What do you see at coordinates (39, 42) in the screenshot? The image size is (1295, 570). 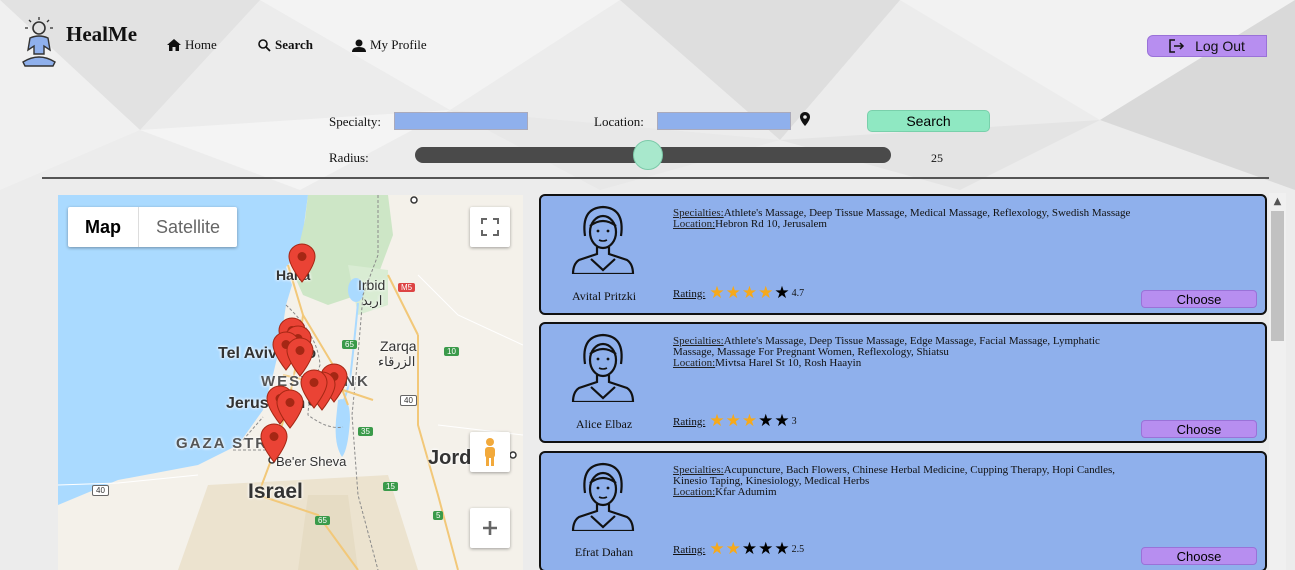 I see `meditation-icon` at bounding box center [39, 42].